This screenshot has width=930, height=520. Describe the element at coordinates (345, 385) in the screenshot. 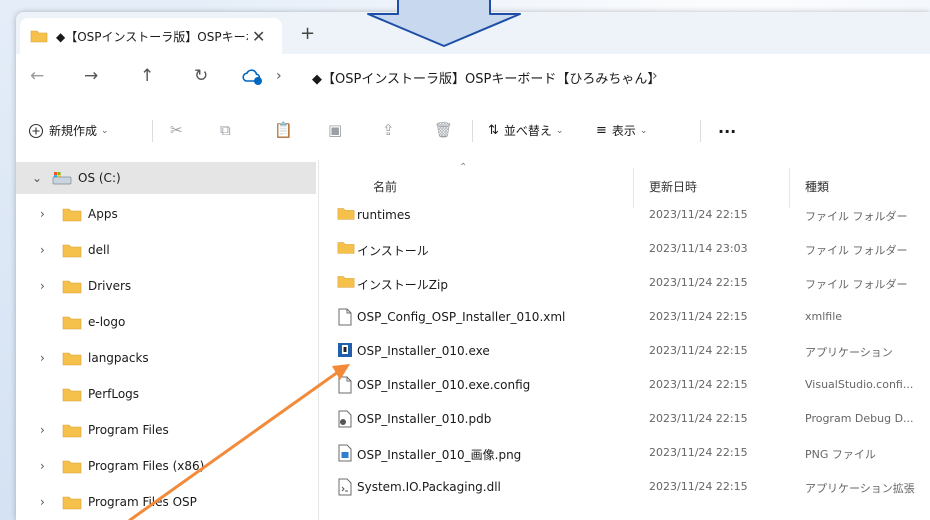

I see `file-icon` at that location.